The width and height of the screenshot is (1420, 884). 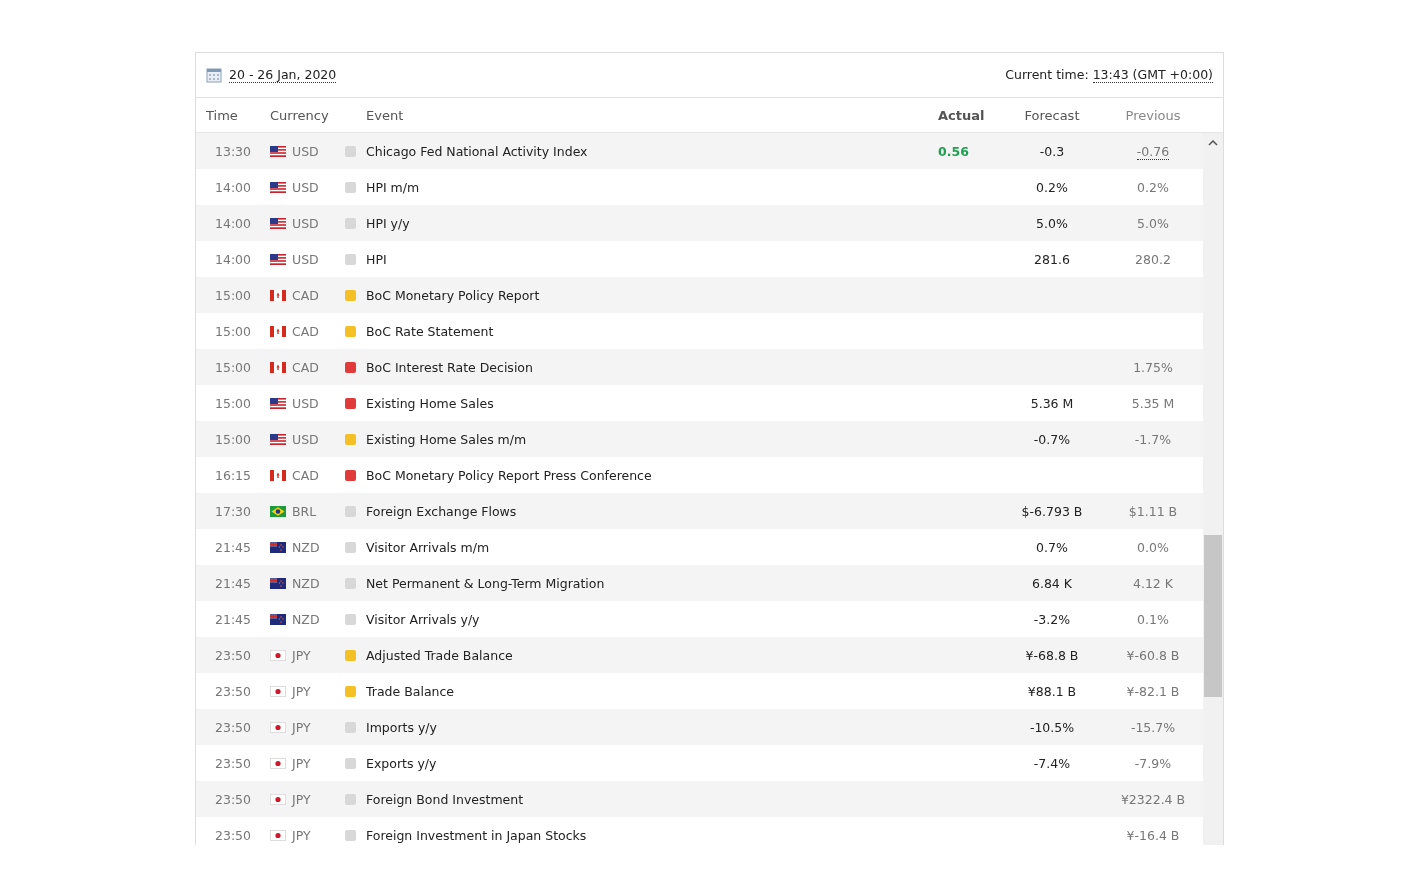 I want to click on event-name: Imports y/y, so click(x=652, y=727).